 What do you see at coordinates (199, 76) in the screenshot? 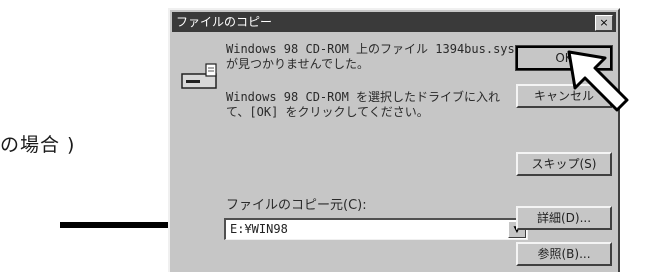
I see `drive-icon` at bounding box center [199, 76].